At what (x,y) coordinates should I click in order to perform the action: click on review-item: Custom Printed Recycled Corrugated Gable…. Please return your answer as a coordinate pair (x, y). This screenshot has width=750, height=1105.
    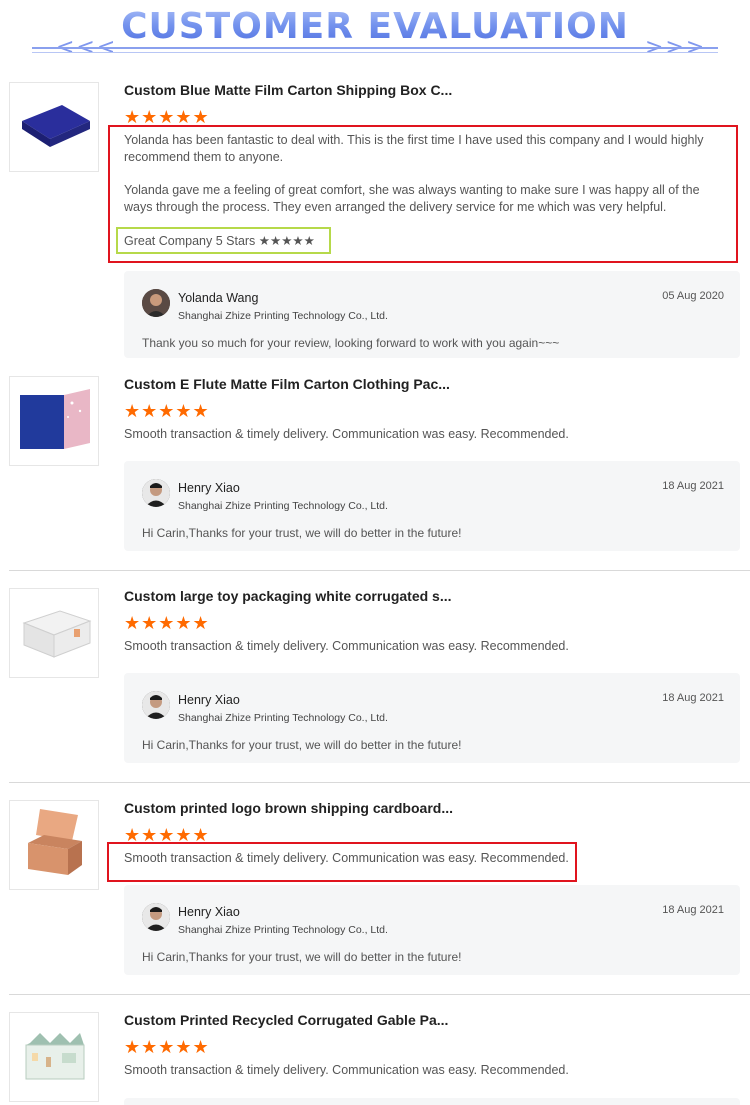
    Looking at the image, I should click on (375, 1058).